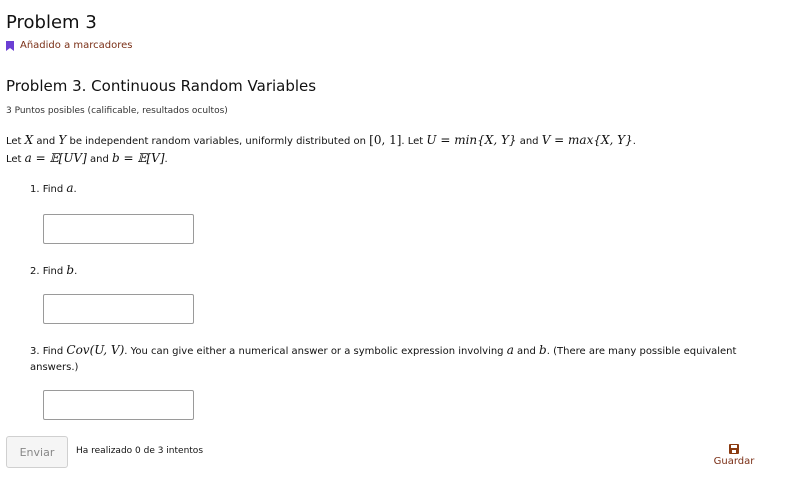  What do you see at coordinates (95, 350) in the screenshot?
I see `cov-expression: Cov(U, V)` at bounding box center [95, 350].